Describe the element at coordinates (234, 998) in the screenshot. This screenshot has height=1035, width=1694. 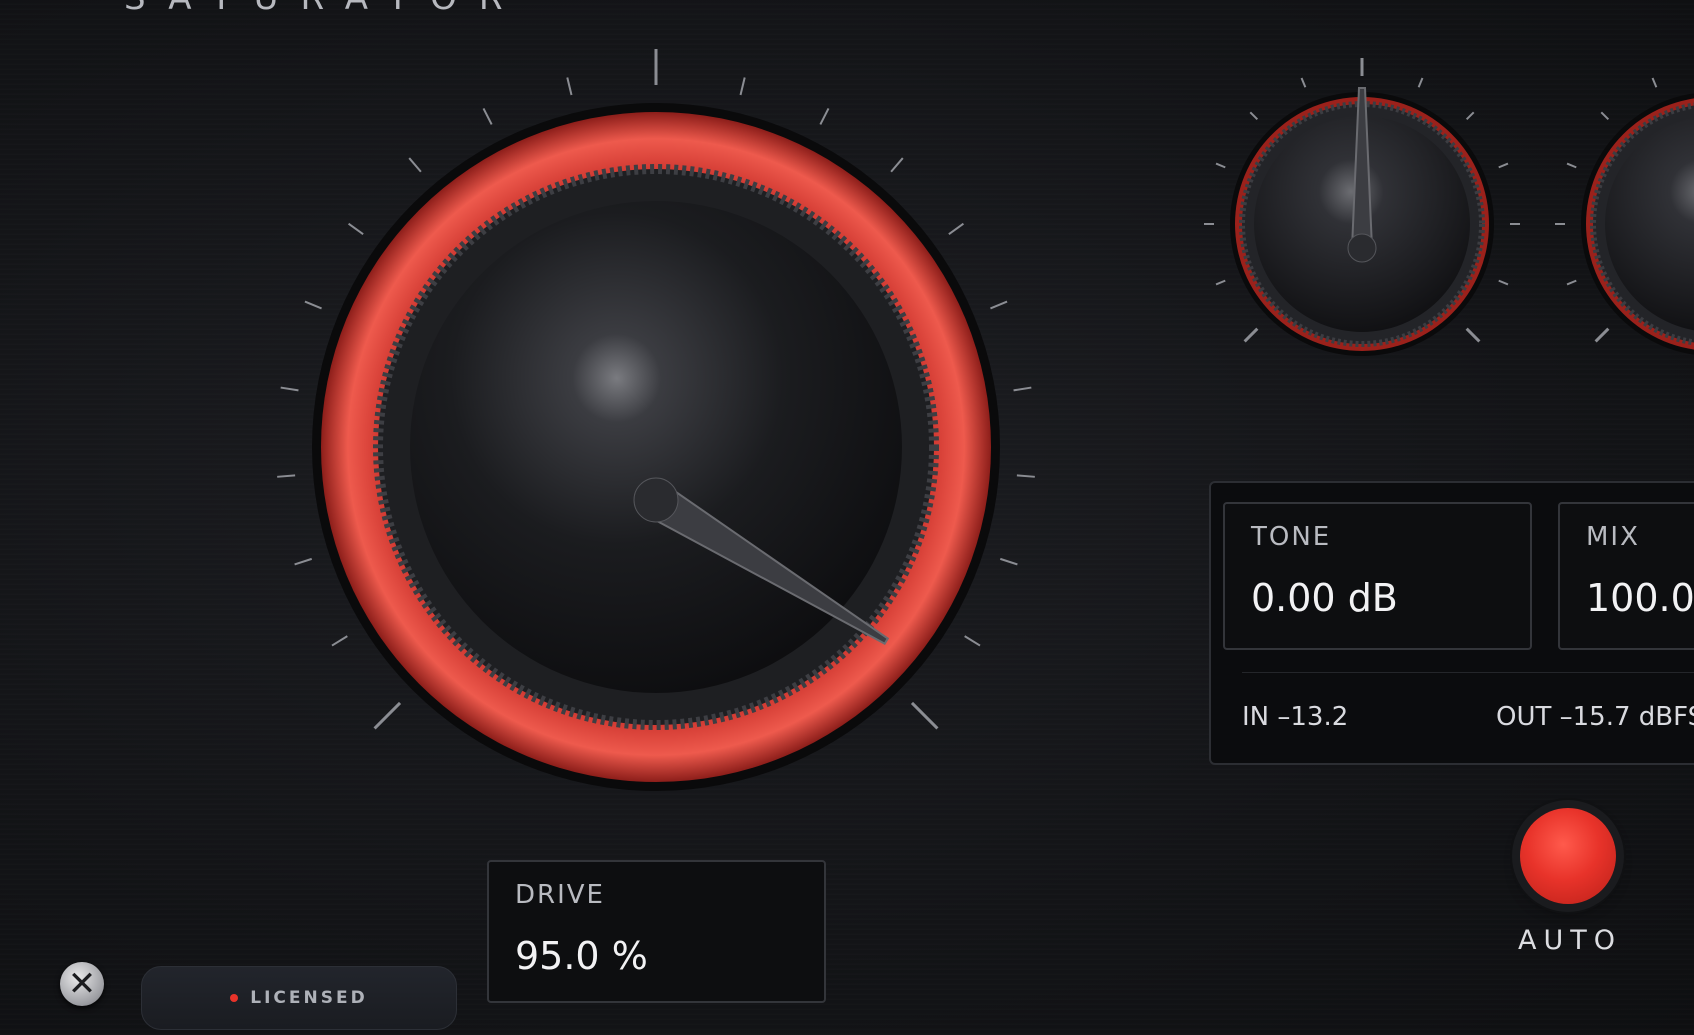
I see `license-status-dot` at that location.